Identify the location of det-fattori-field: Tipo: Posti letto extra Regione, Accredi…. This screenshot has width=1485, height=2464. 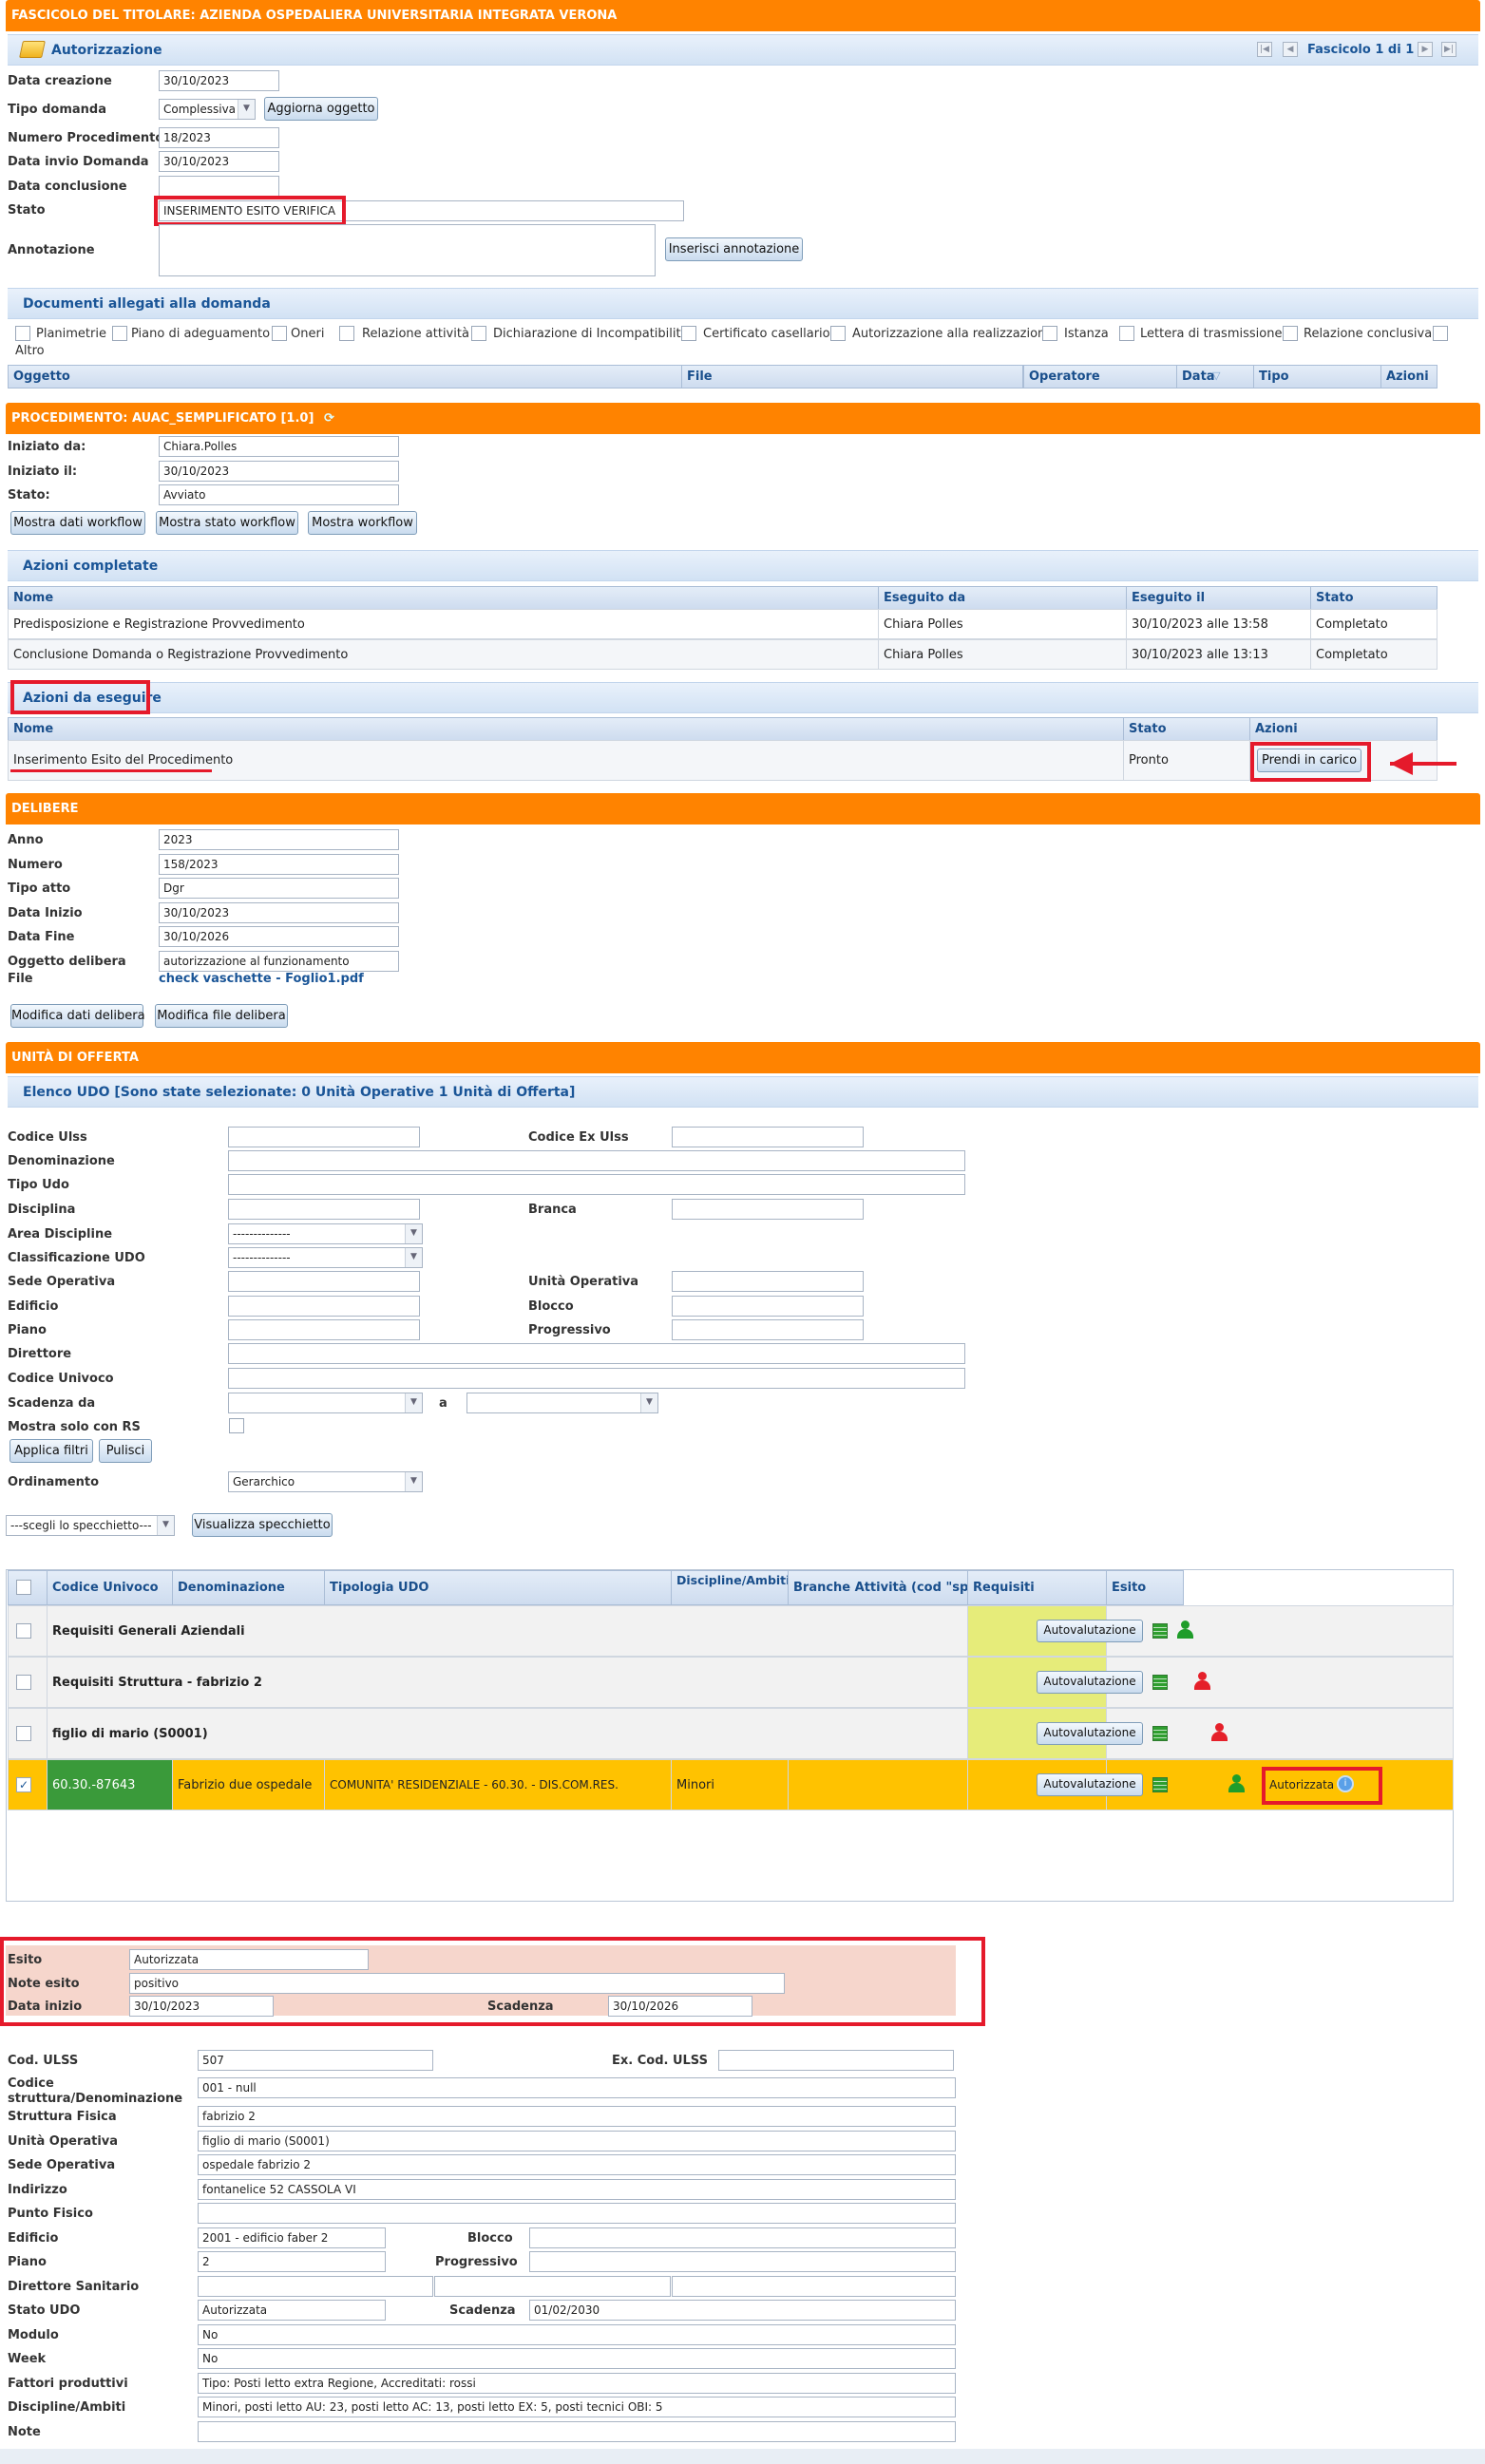
(577, 2383).